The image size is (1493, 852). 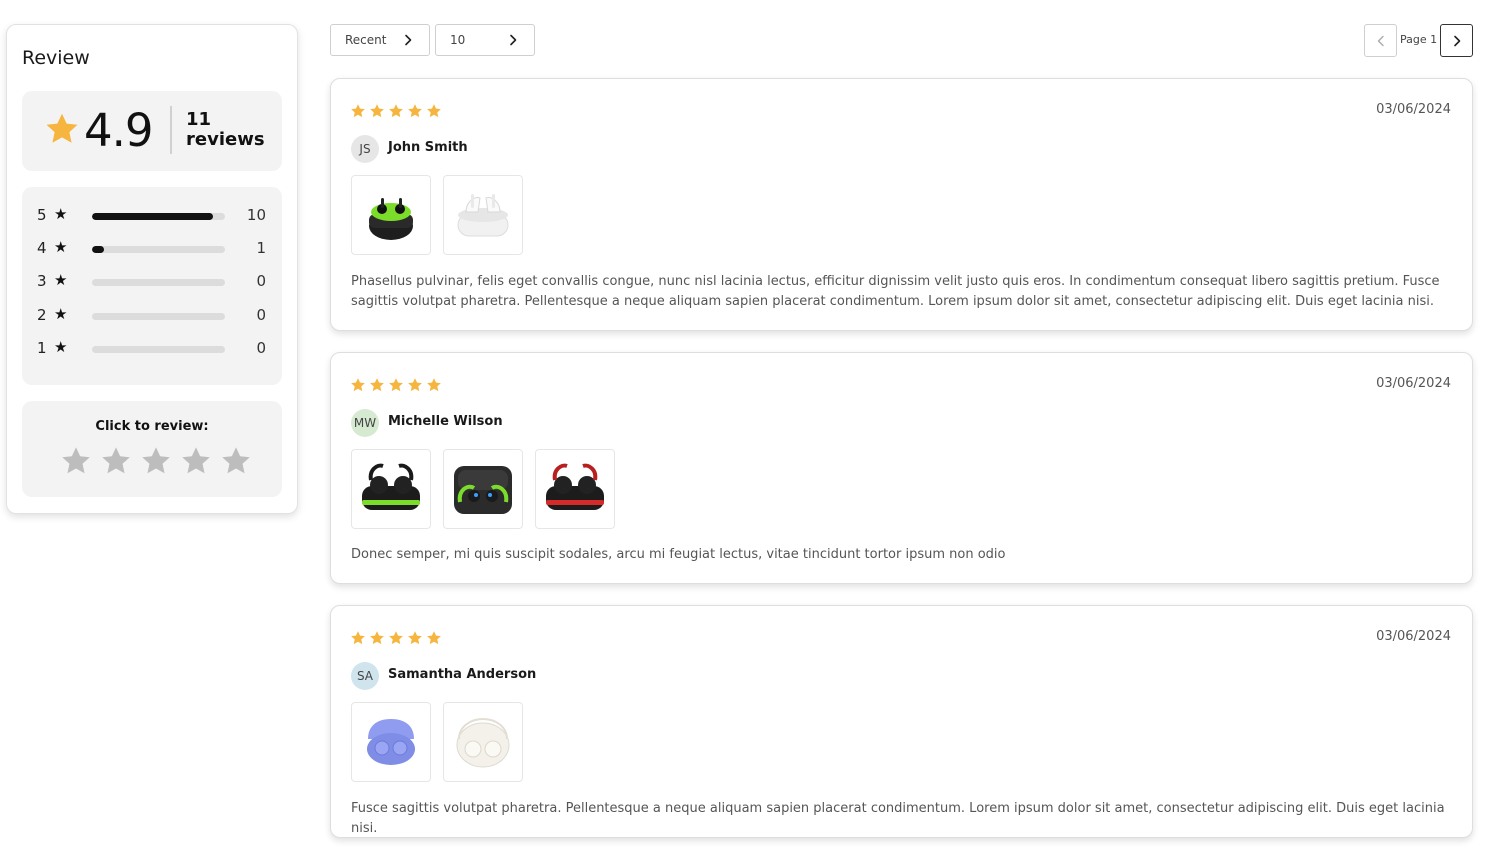 What do you see at coordinates (119, 130) in the screenshot?
I see `average-rating: 4.9` at bounding box center [119, 130].